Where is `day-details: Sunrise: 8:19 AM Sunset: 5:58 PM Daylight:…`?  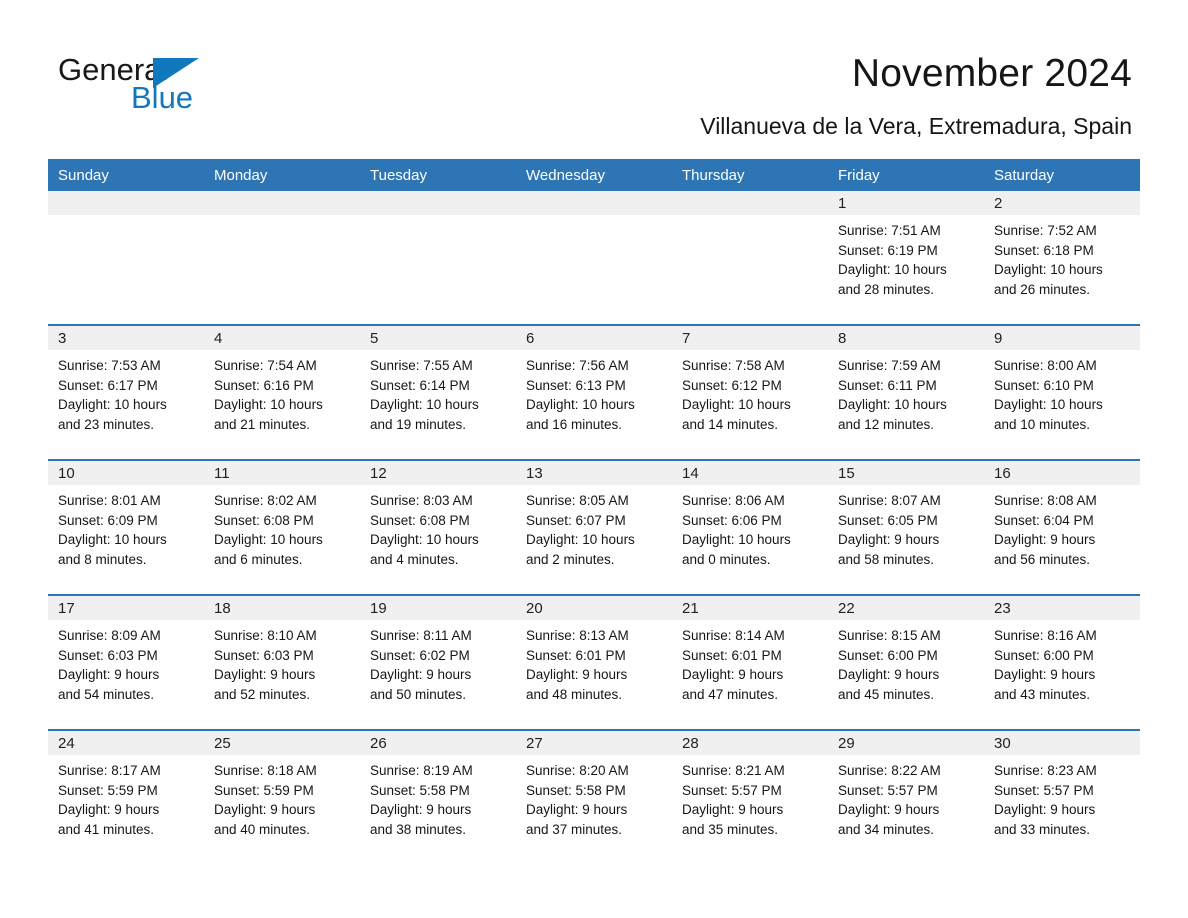 day-details: Sunrise: 8:19 AM Sunset: 5:58 PM Daylight:… is located at coordinates (438, 797).